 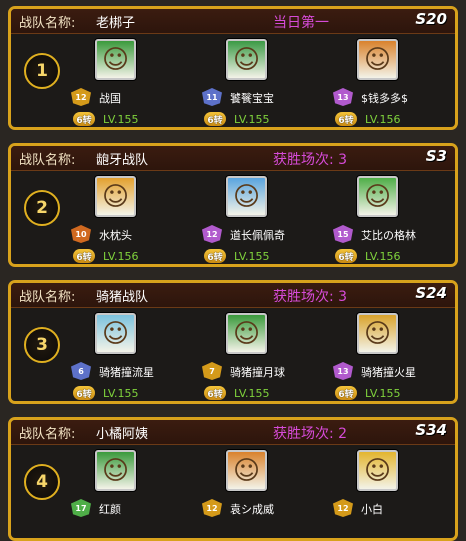 I want to click on team-member: ☺ 17 红颜, so click(x=136, y=491).